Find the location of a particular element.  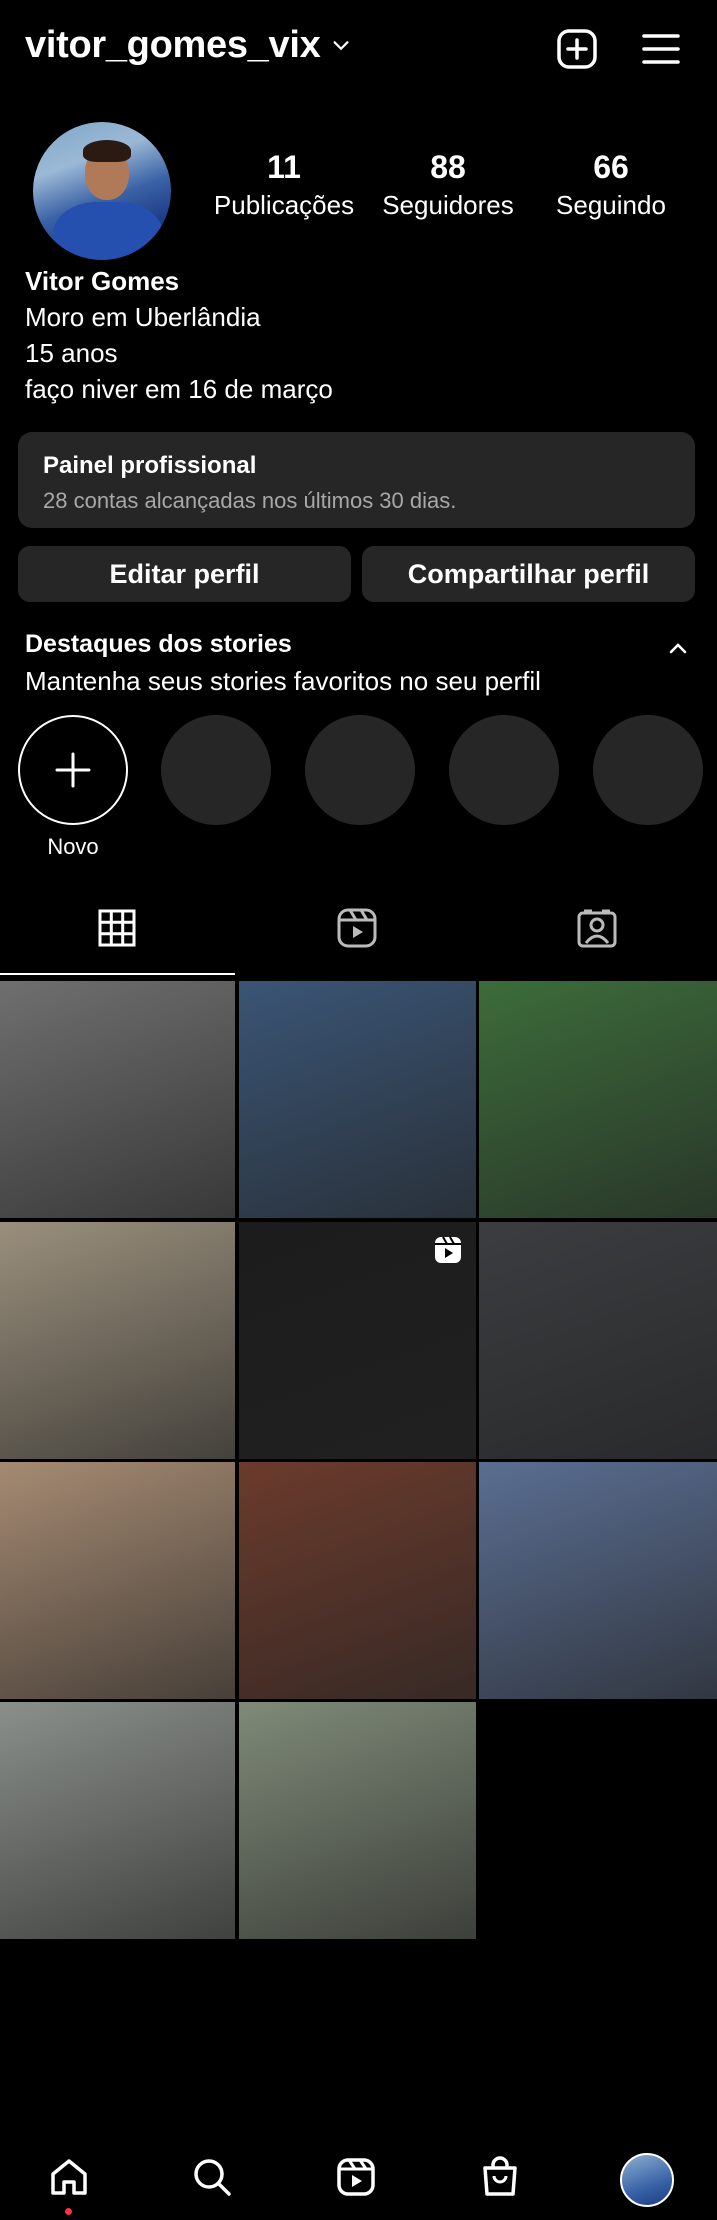

username-switcher: vitor_gomes_vix is located at coordinates (188, 45).